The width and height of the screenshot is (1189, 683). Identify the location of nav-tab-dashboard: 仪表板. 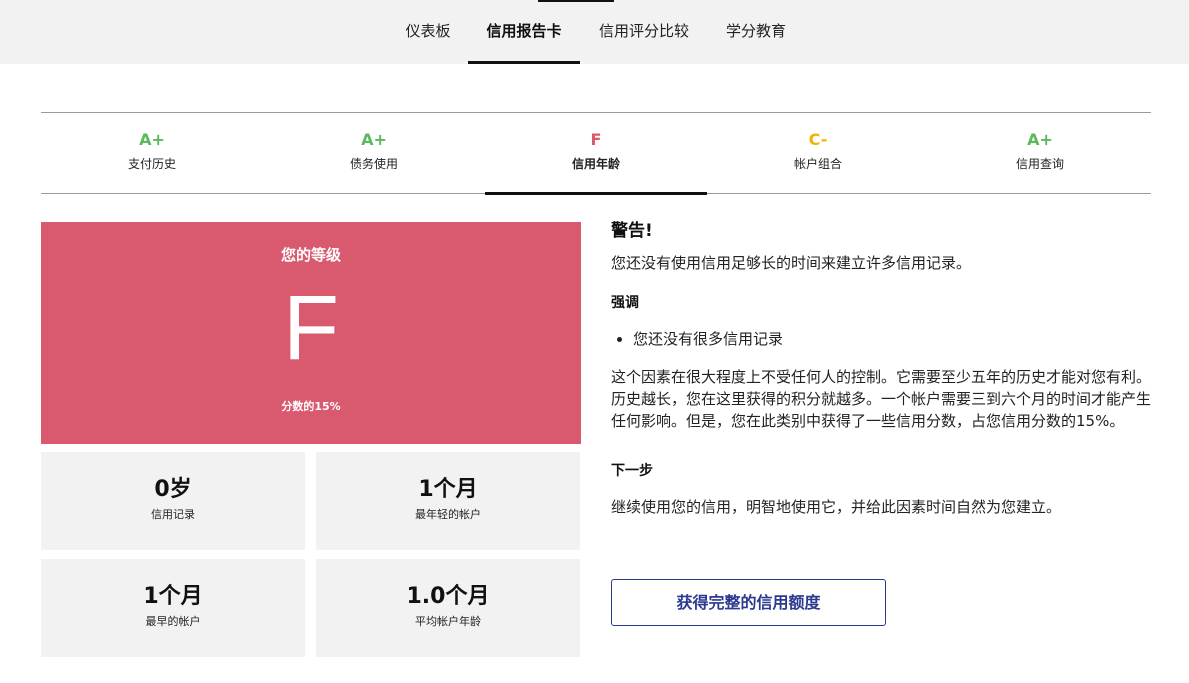
(428, 32).